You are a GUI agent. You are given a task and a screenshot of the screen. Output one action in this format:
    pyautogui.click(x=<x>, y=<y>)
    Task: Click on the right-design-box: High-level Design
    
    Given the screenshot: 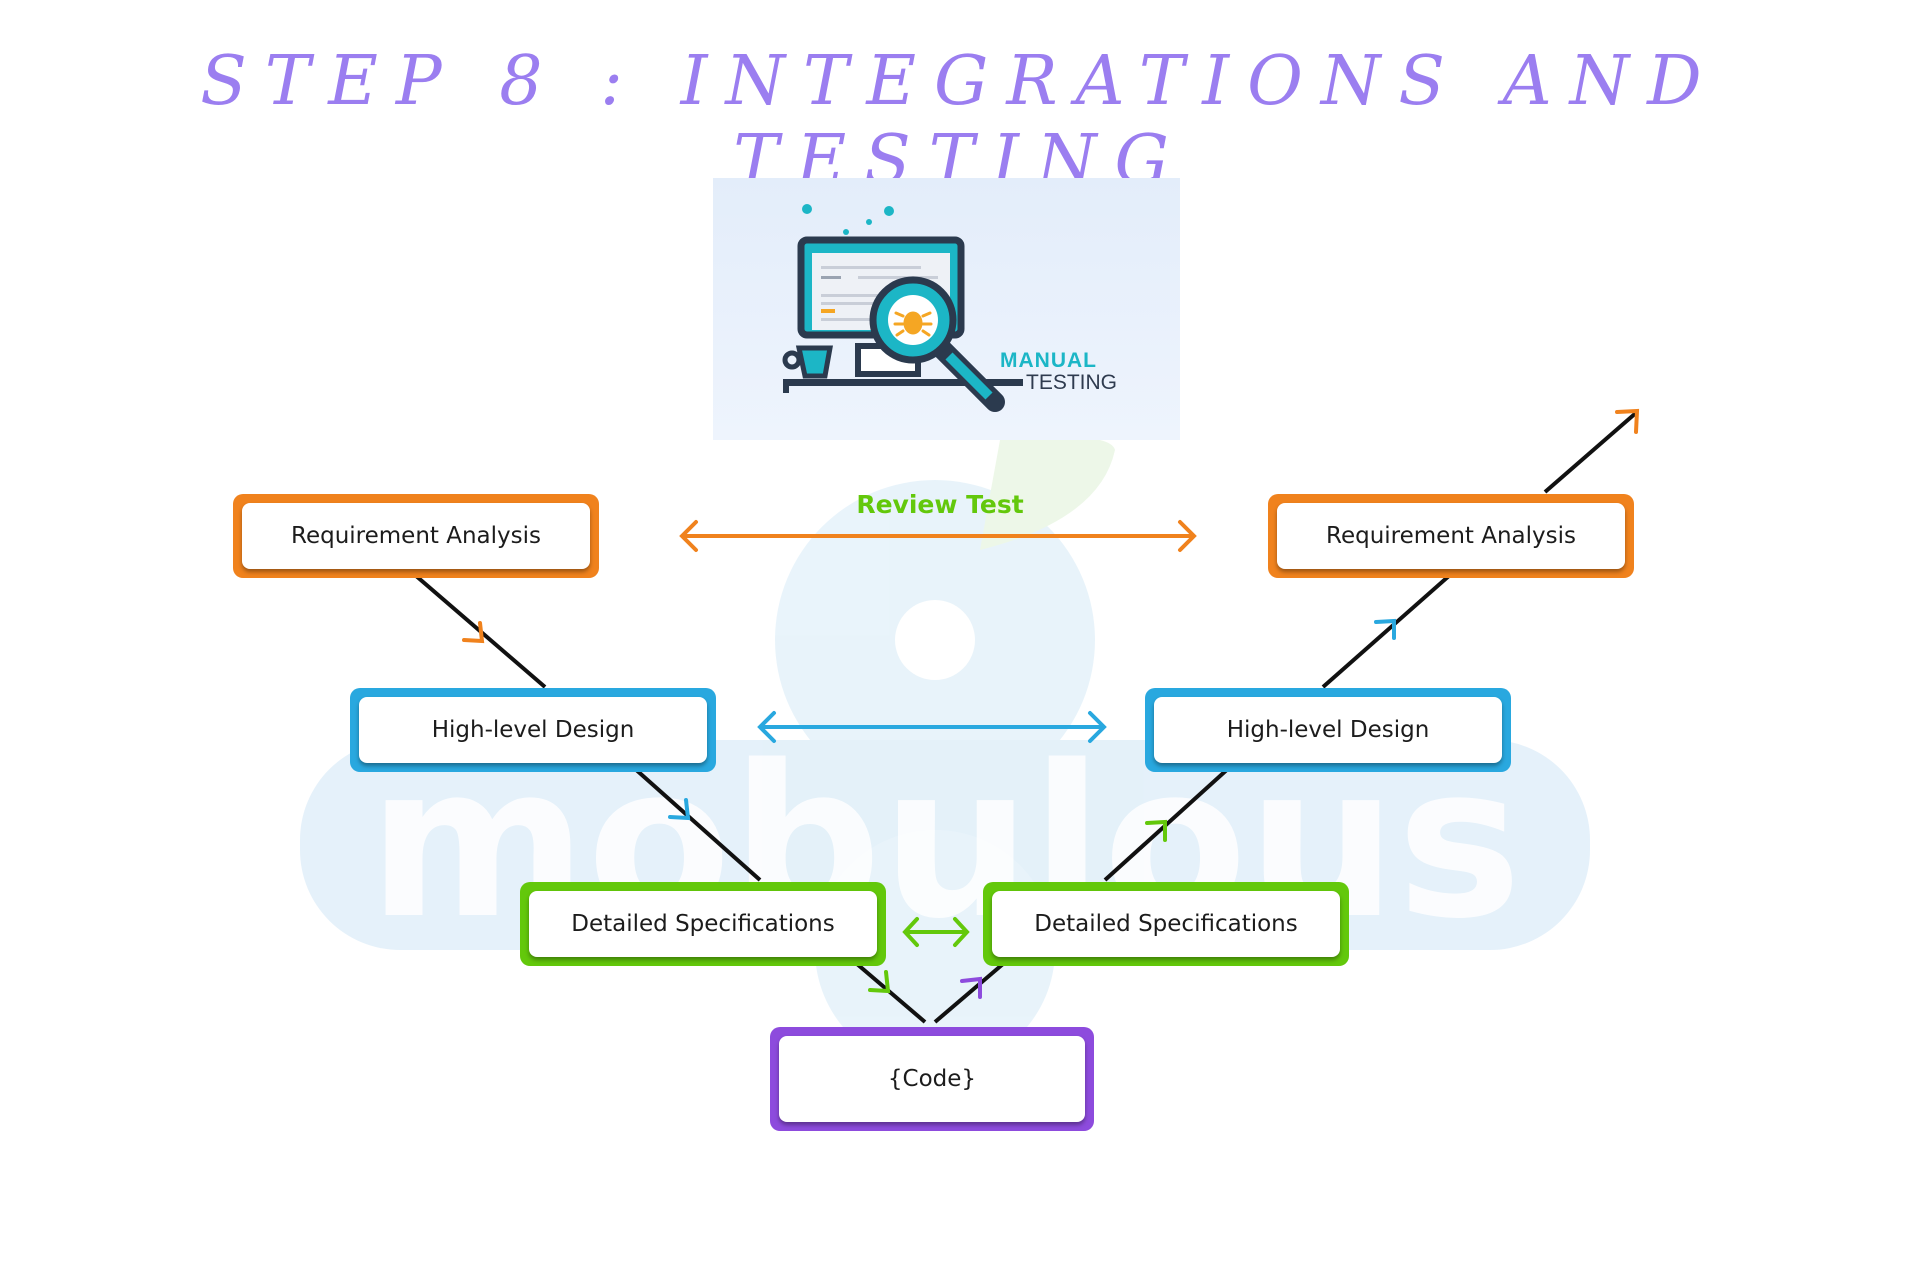 What is the action you would take?
    pyautogui.click(x=1328, y=730)
    